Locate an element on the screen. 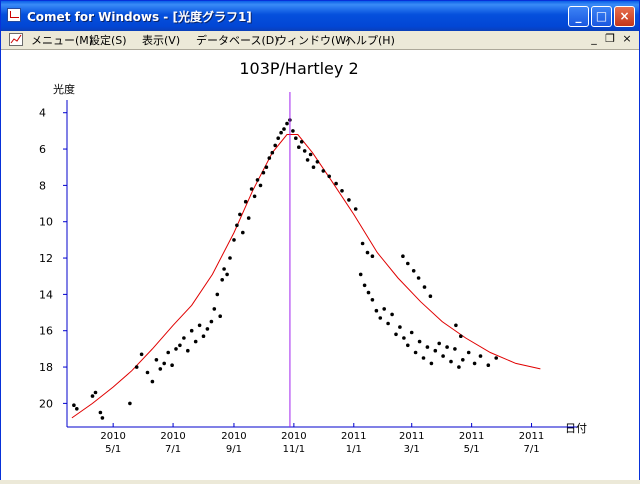 This screenshot has height=484, width=640. menu-item-window: ウィンドウ(W) is located at coordinates (313, 40).